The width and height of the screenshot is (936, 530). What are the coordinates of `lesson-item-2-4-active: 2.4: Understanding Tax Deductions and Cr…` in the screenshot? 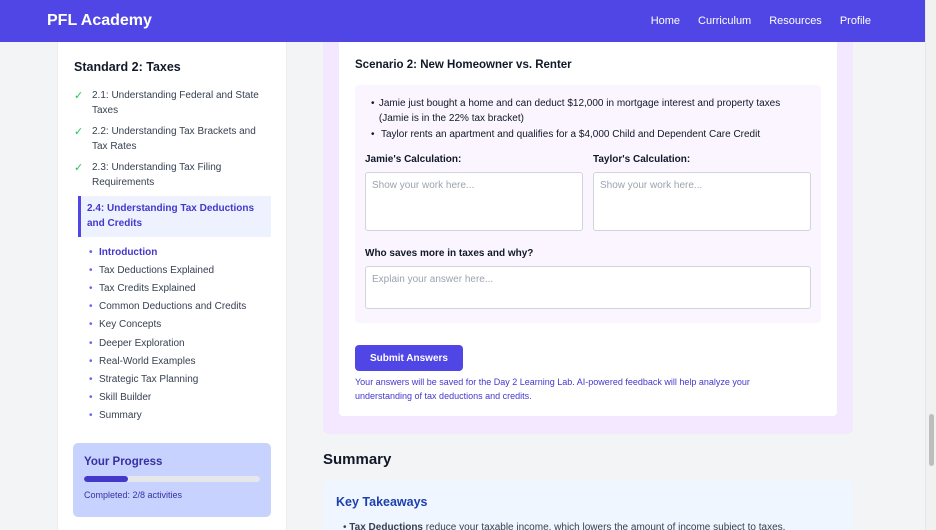 It's located at (174, 216).